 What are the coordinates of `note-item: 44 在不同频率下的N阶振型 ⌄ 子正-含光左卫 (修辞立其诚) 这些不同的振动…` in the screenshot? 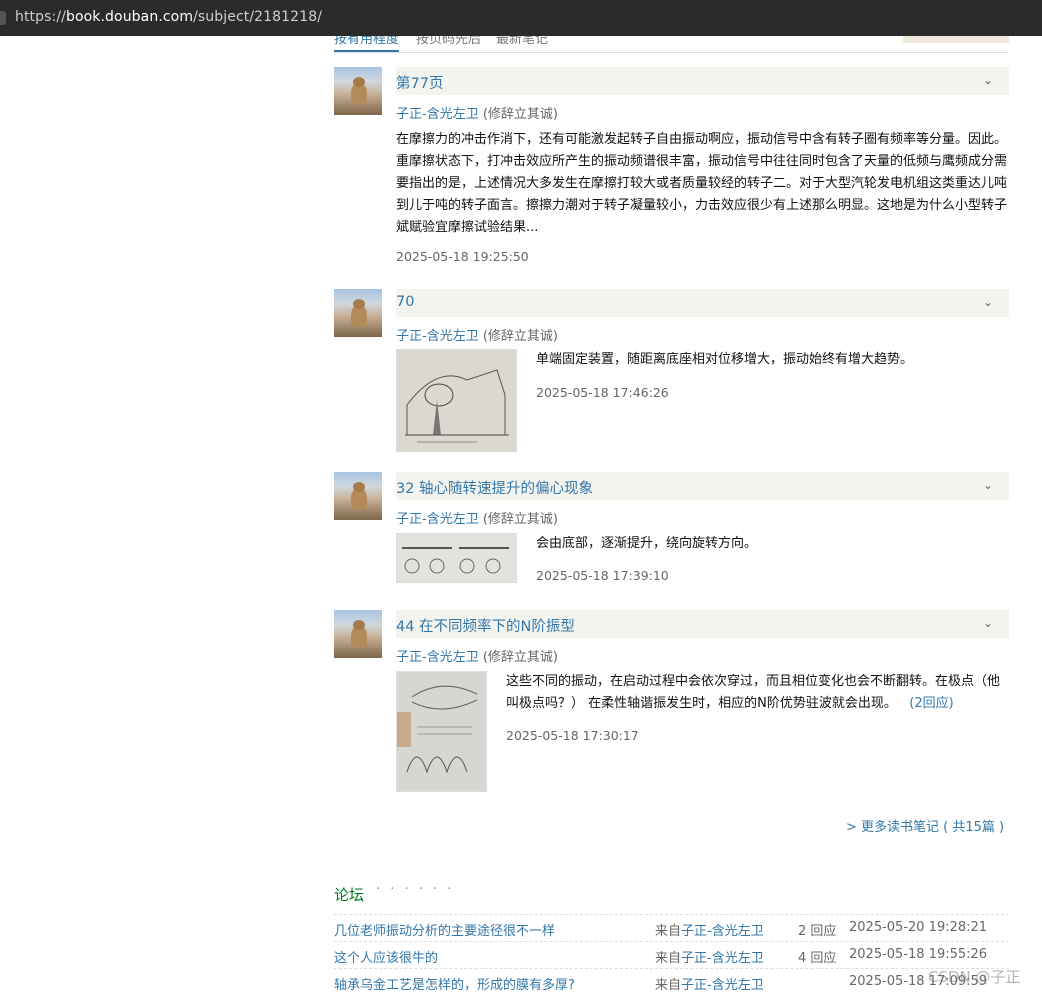 It's located at (671, 702).